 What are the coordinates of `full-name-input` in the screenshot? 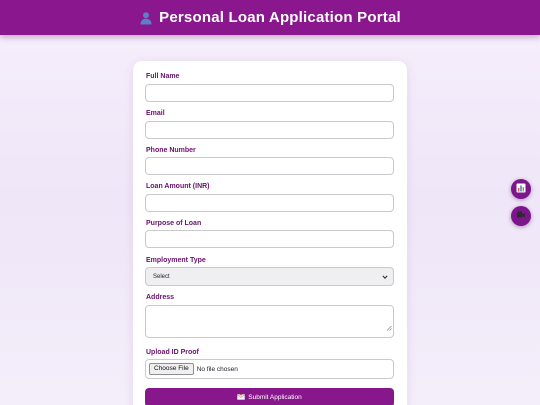 It's located at (269, 93).